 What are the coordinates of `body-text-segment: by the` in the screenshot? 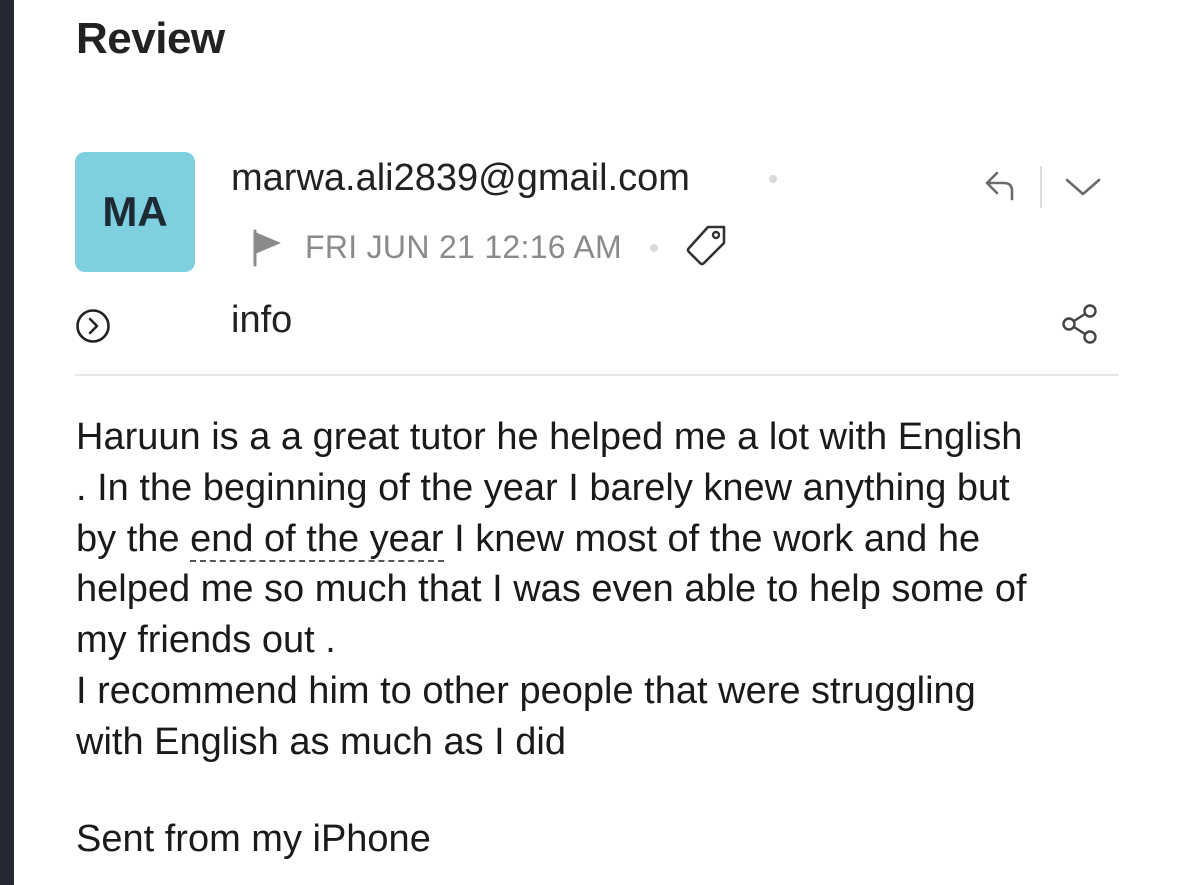 It's located at (133, 538).